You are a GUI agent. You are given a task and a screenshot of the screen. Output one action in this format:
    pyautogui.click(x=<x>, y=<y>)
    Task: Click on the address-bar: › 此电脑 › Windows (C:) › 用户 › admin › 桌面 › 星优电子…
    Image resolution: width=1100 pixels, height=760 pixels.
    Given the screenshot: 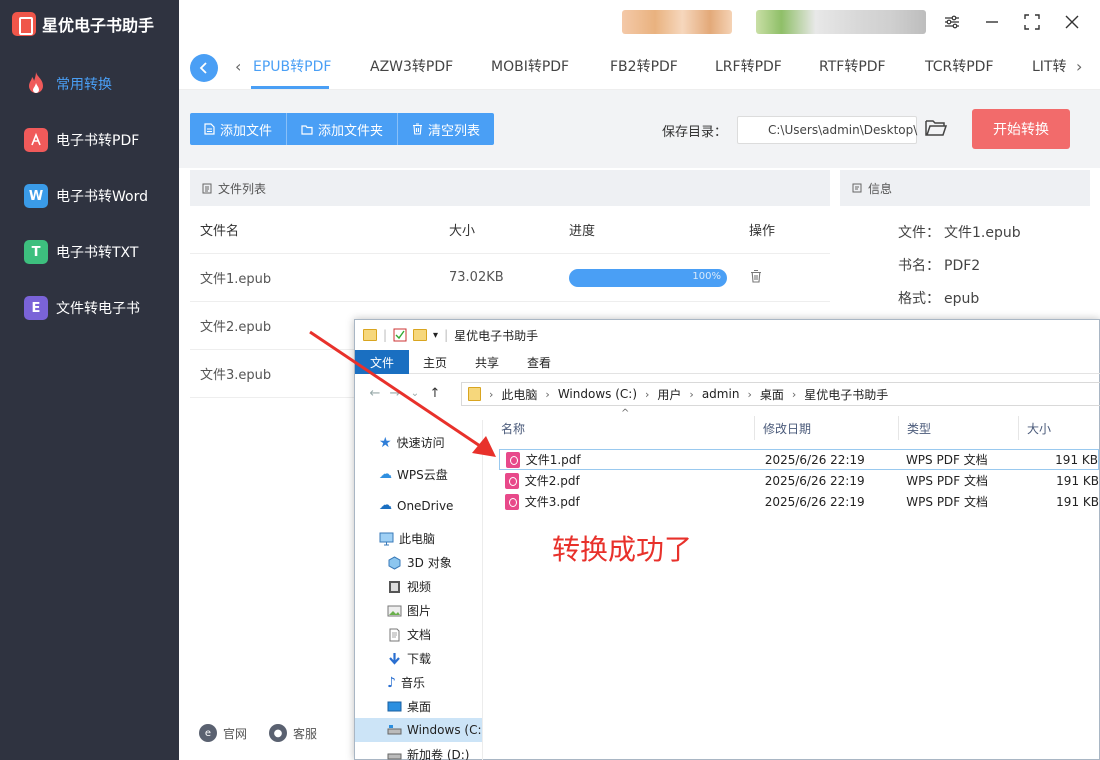 What is the action you would take?
    pyautogui.click(x=780, y=394)
    